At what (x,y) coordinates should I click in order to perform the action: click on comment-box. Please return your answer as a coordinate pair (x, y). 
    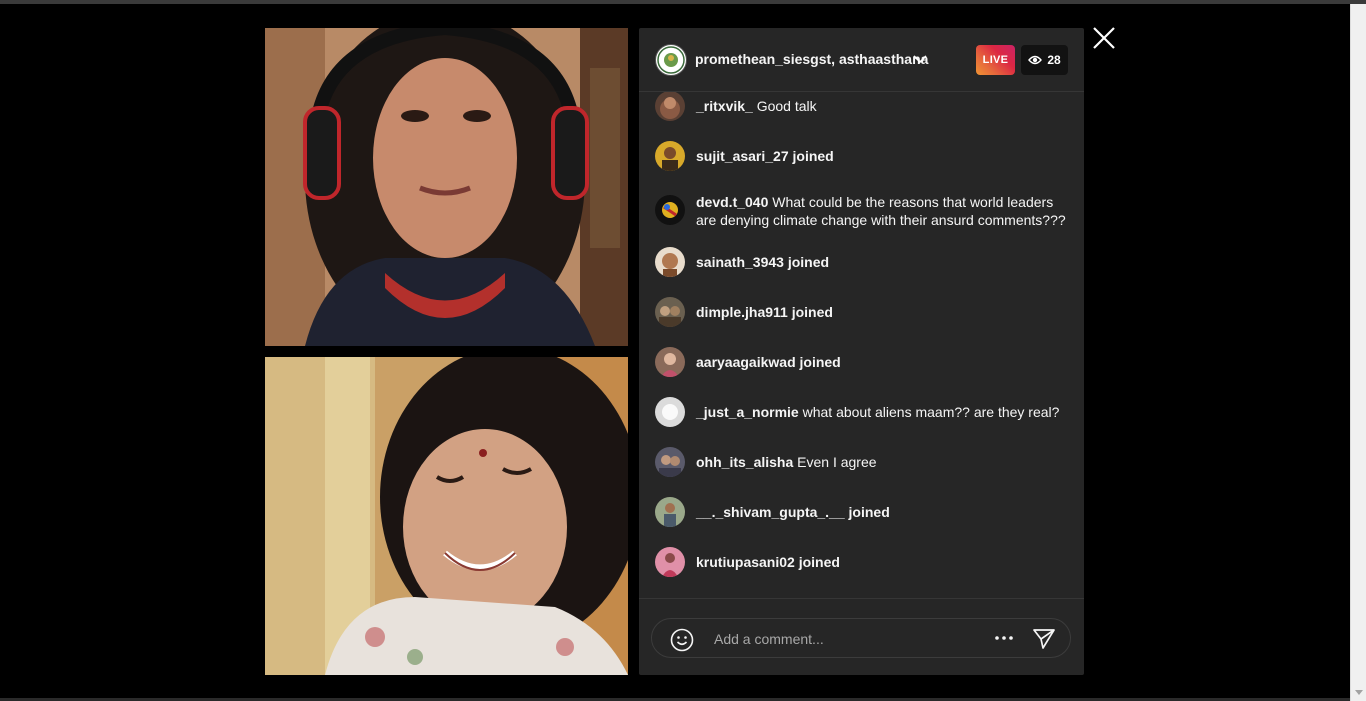
    Looking at the image, I should click on (861, 638).